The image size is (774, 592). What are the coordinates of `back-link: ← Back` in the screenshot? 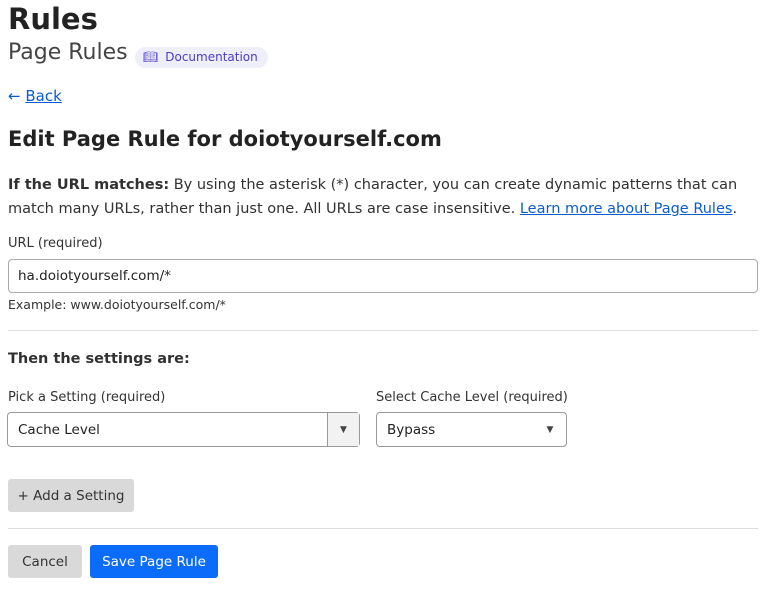 It's located at (35, 96).